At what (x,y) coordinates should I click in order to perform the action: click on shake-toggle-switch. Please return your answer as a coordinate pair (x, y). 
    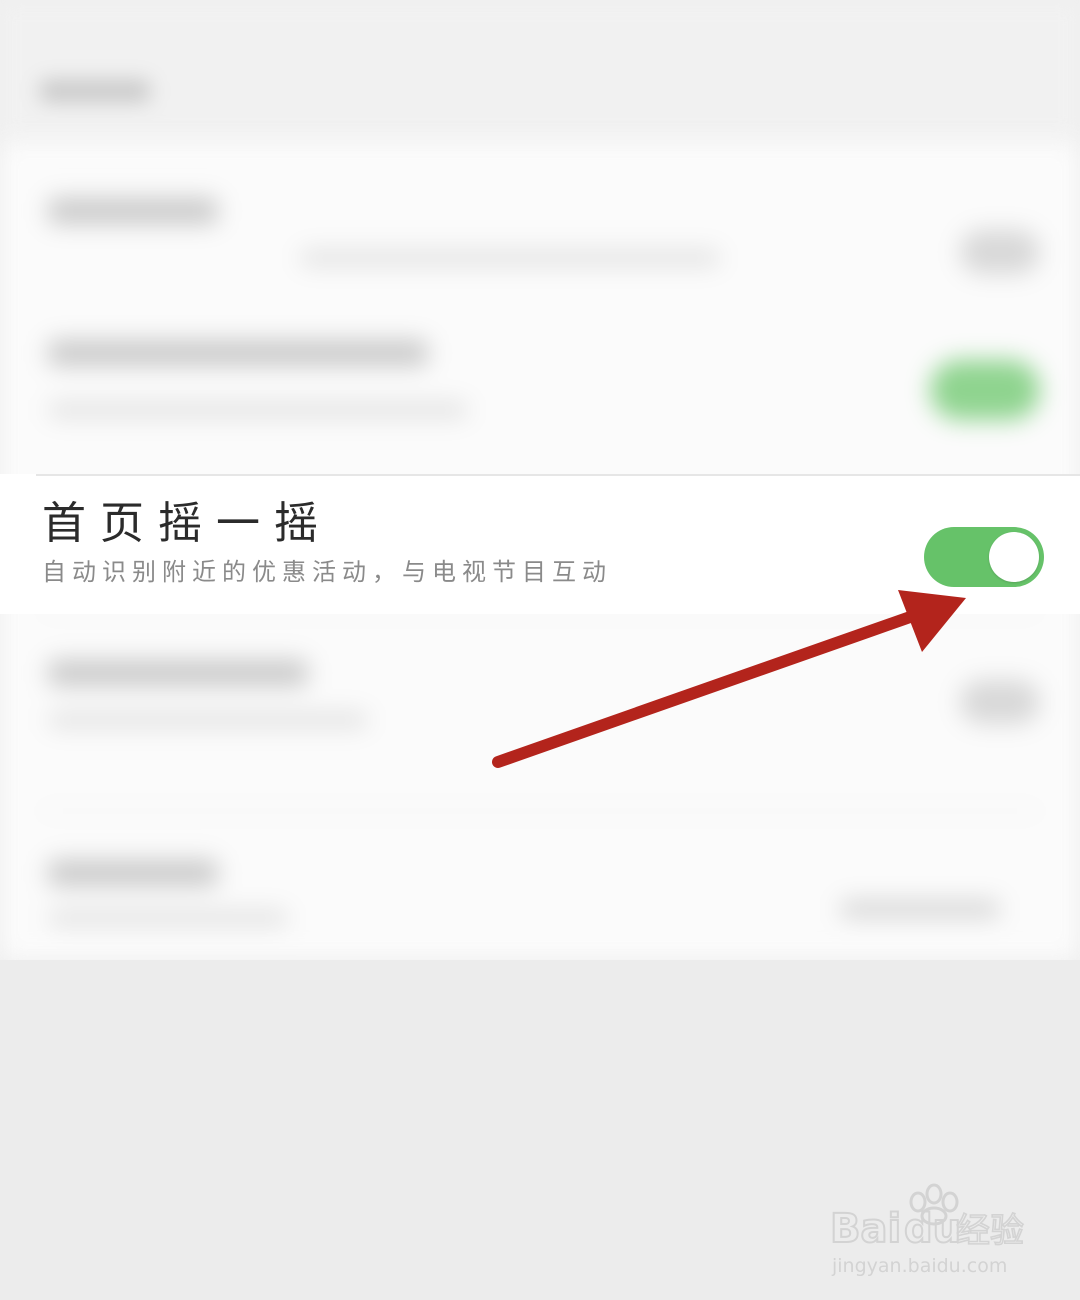
    Looking at the image, I should click on (984, 557).